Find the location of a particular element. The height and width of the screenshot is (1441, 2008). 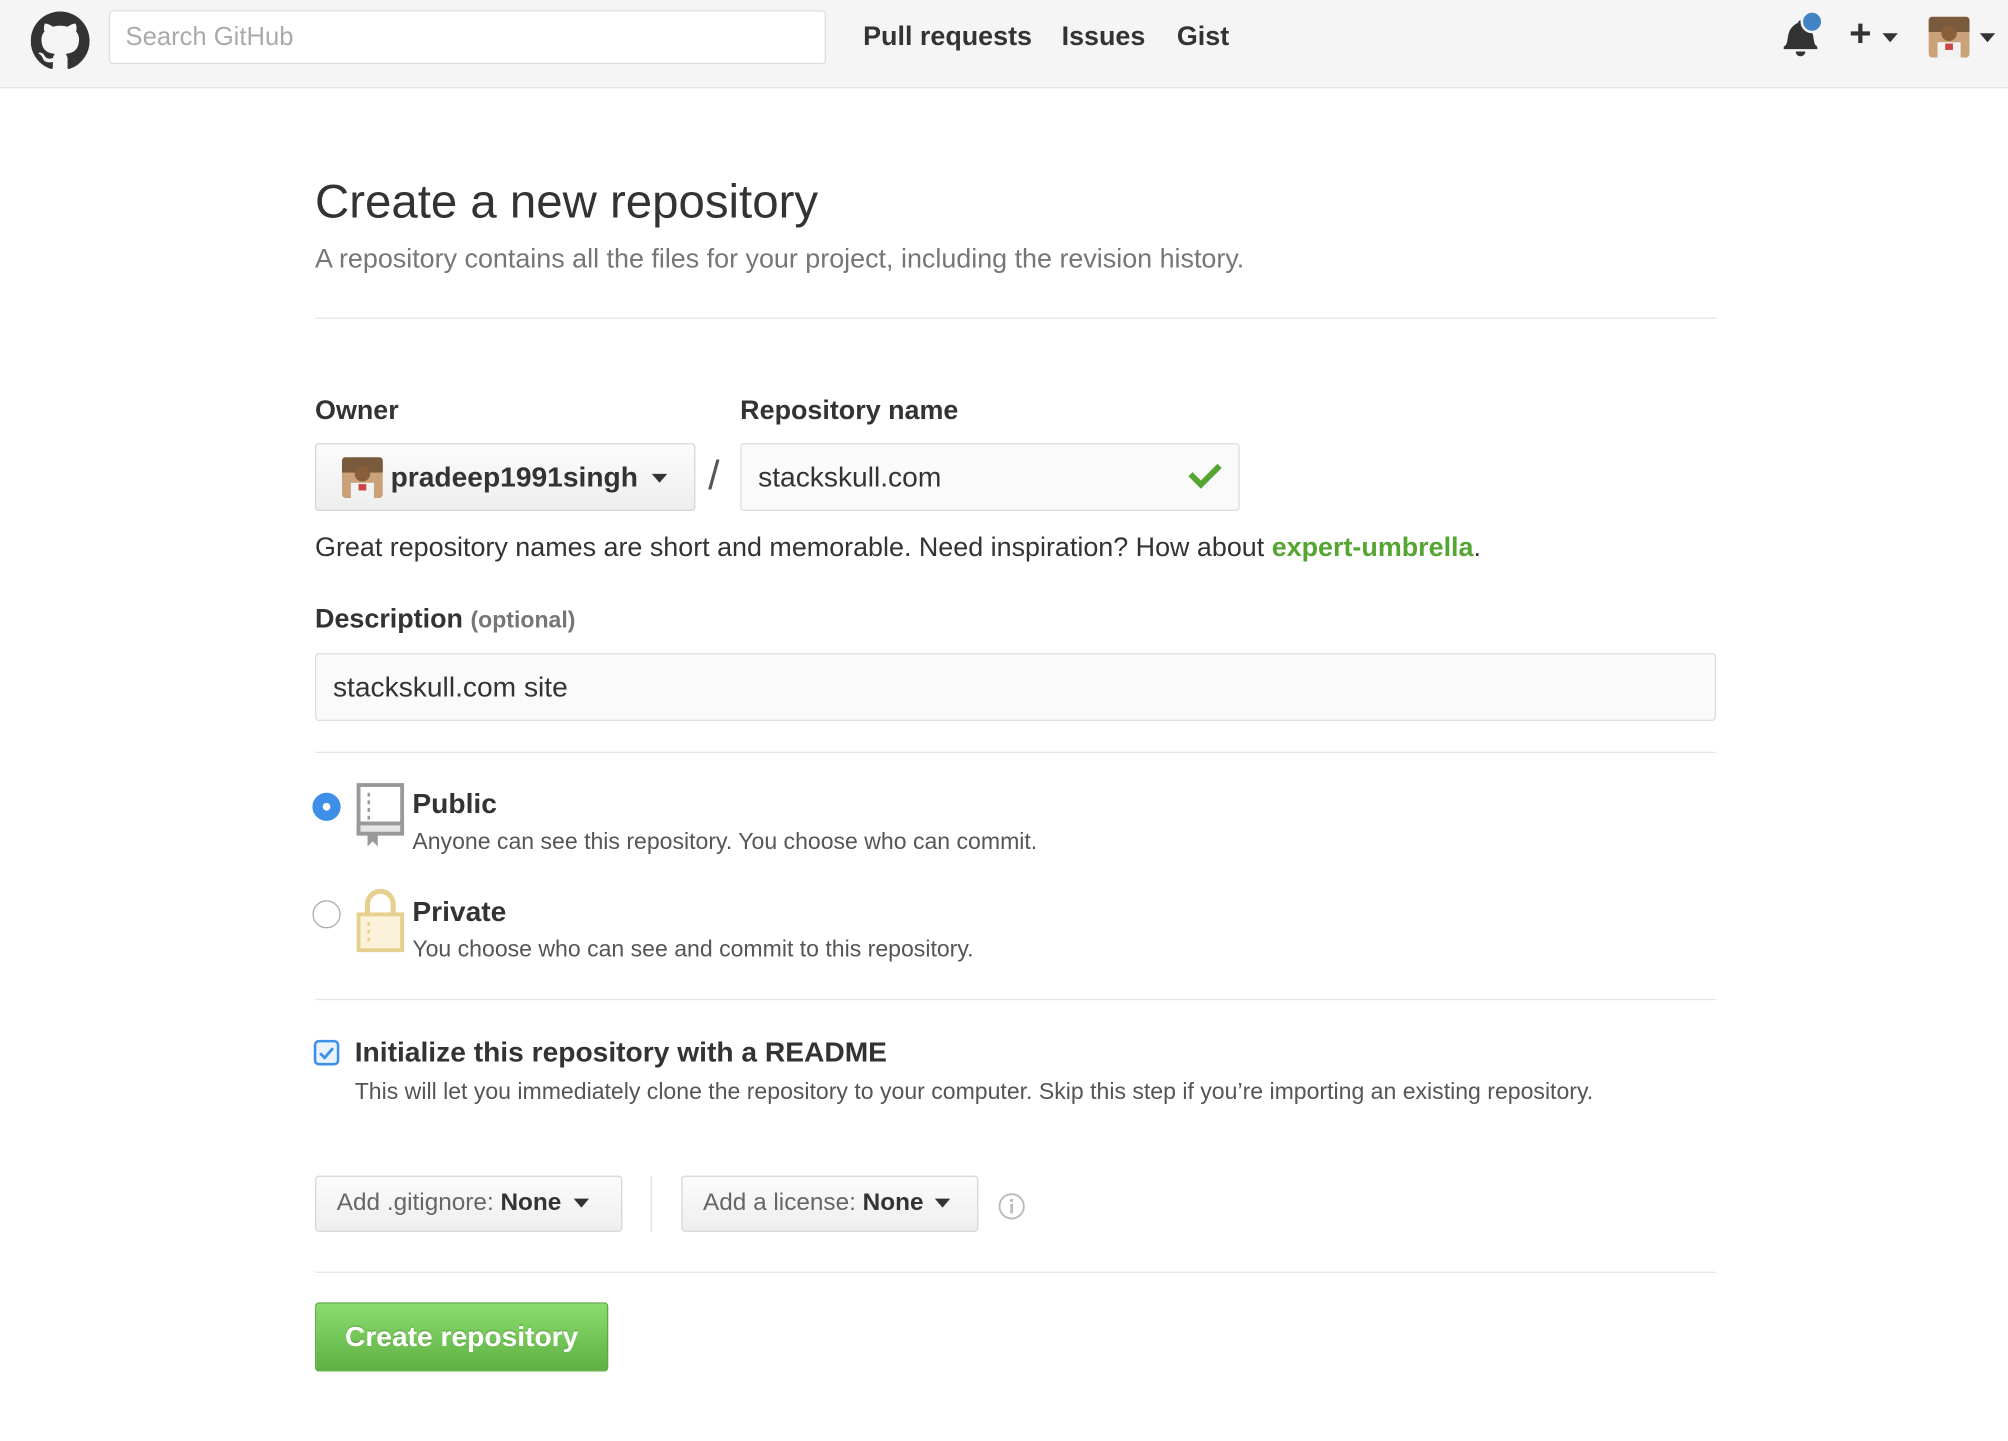

readme-title: Initialize this repository with a README is located at coordinates (620, 1052).